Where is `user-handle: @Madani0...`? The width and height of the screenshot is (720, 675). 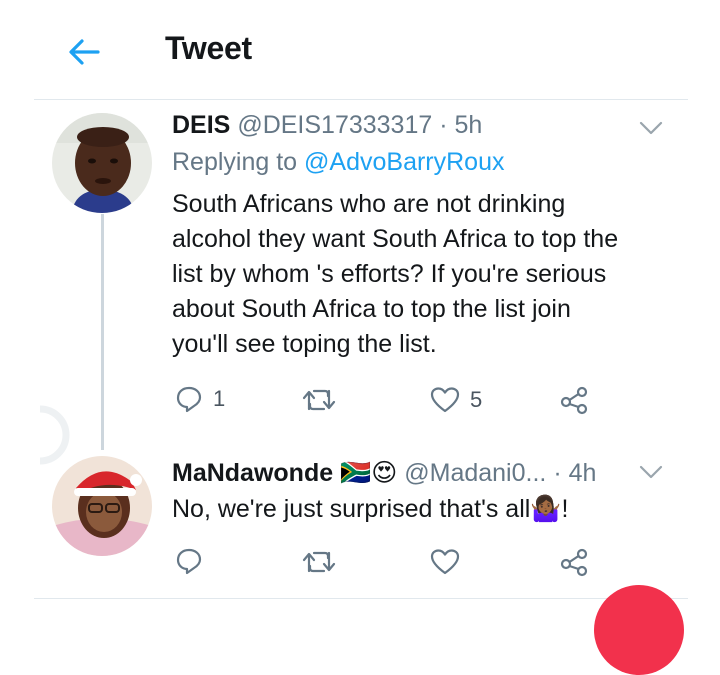 user-handle: @Madani0... is located at coordinates (475, 473).